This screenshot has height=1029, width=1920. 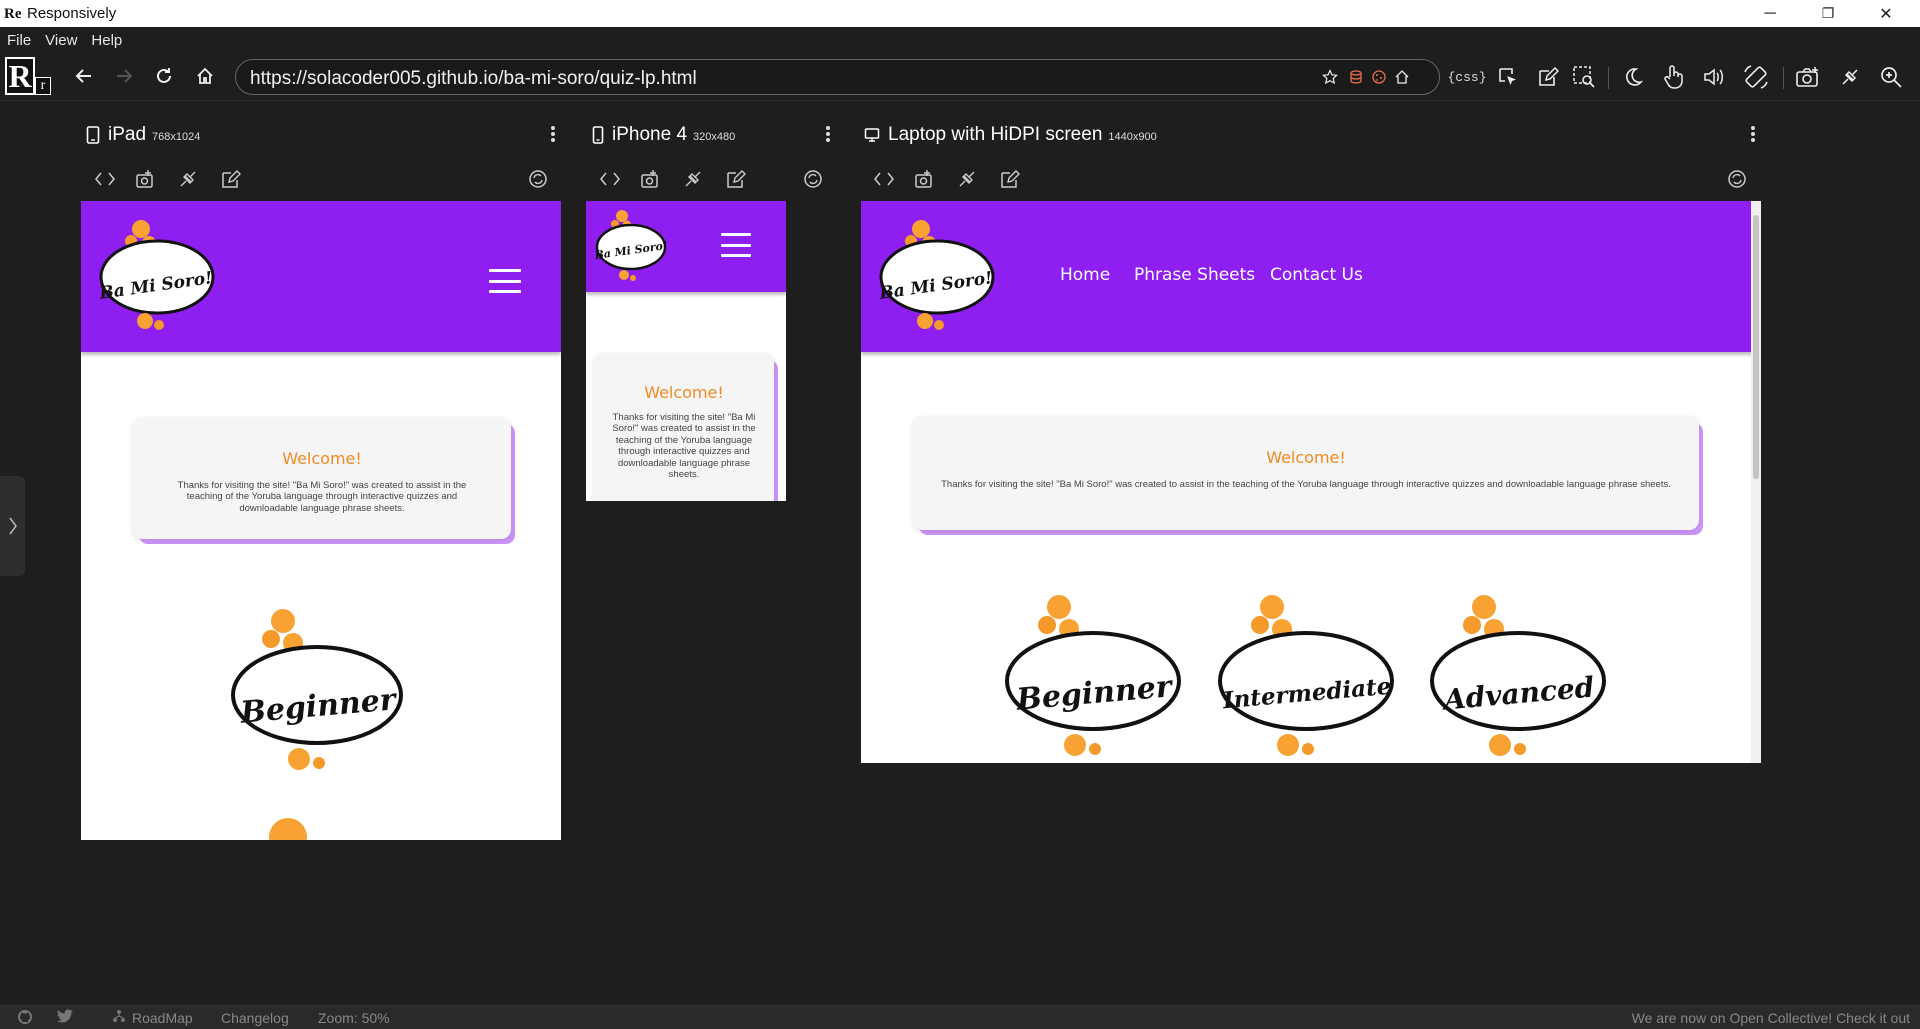 I want to click on advanced-quiz-link: Advanced, so click(x=1519, y=676).